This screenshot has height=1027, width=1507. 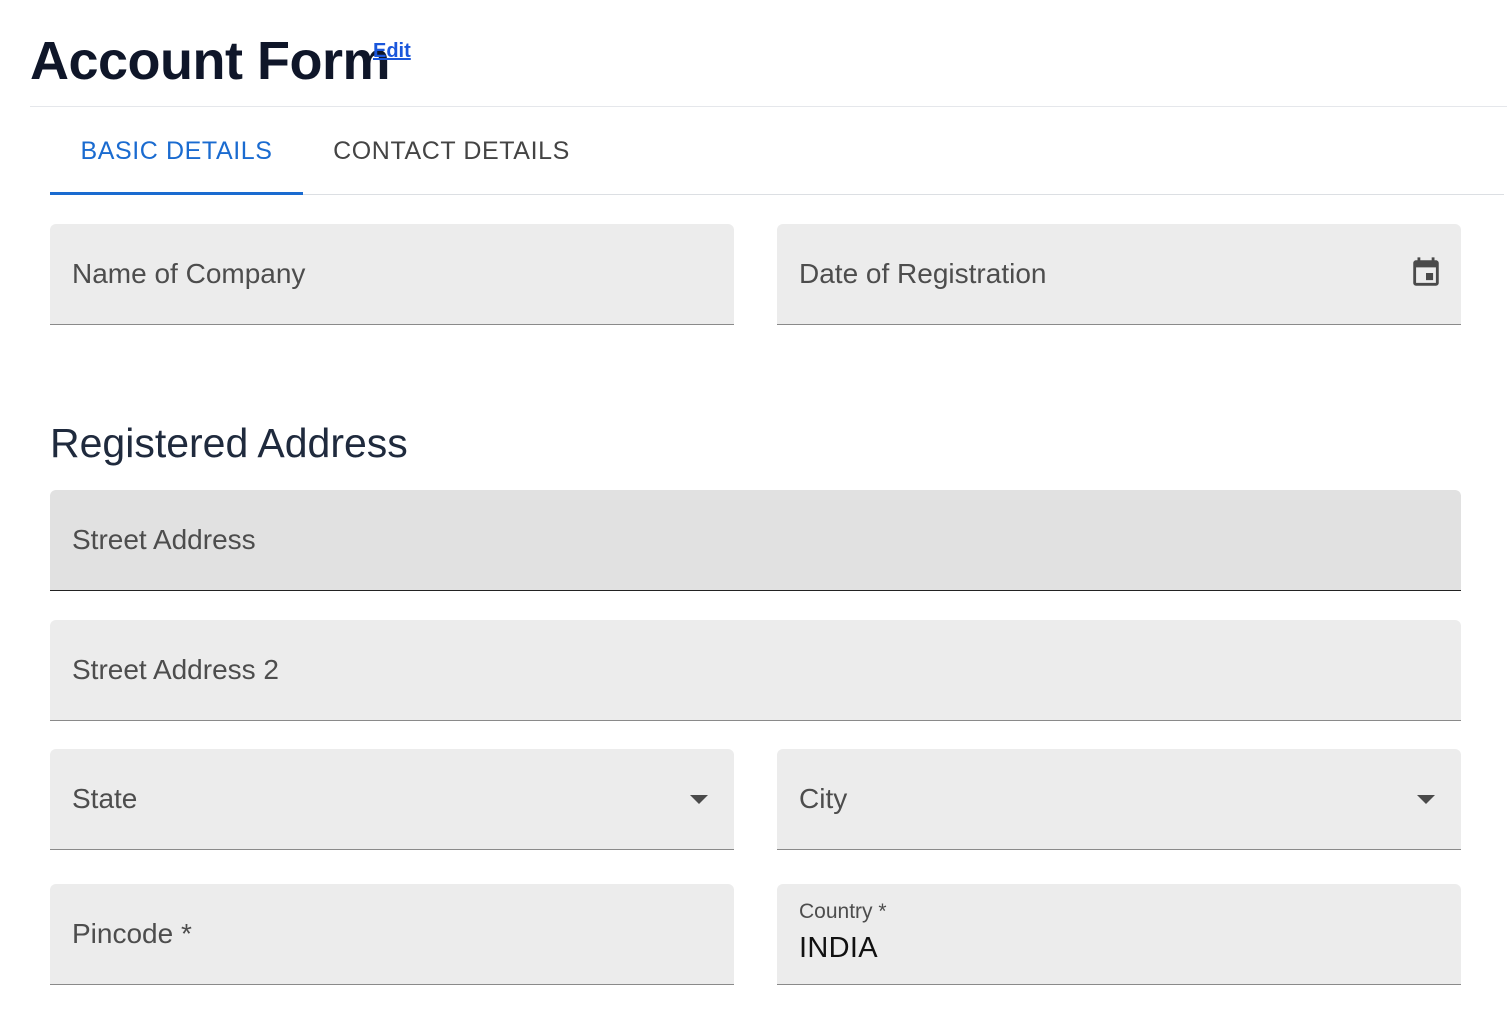 I want to click on state-select: State, so click(x=392, y=799).